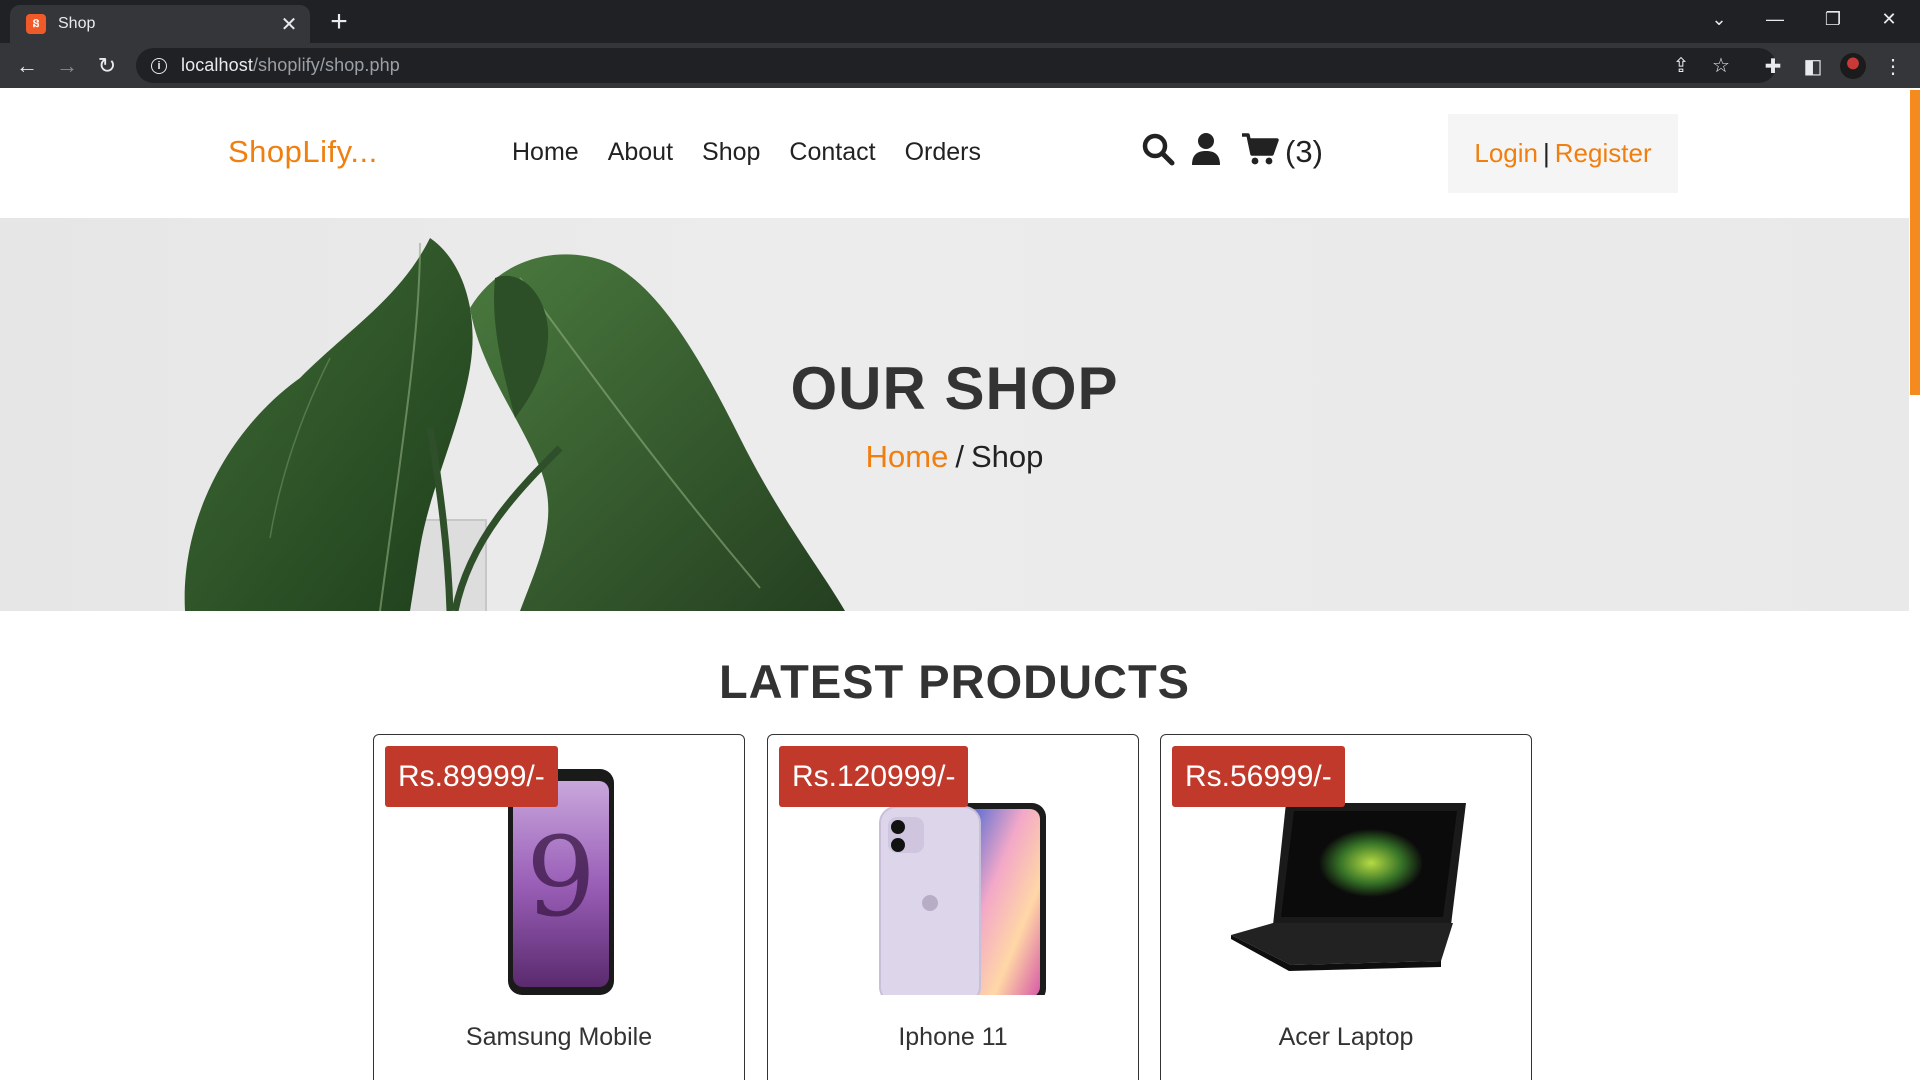 This screenshot has width=1920, height=1080. I want to click on auth-box: Login | Register, so click(1563, 153).